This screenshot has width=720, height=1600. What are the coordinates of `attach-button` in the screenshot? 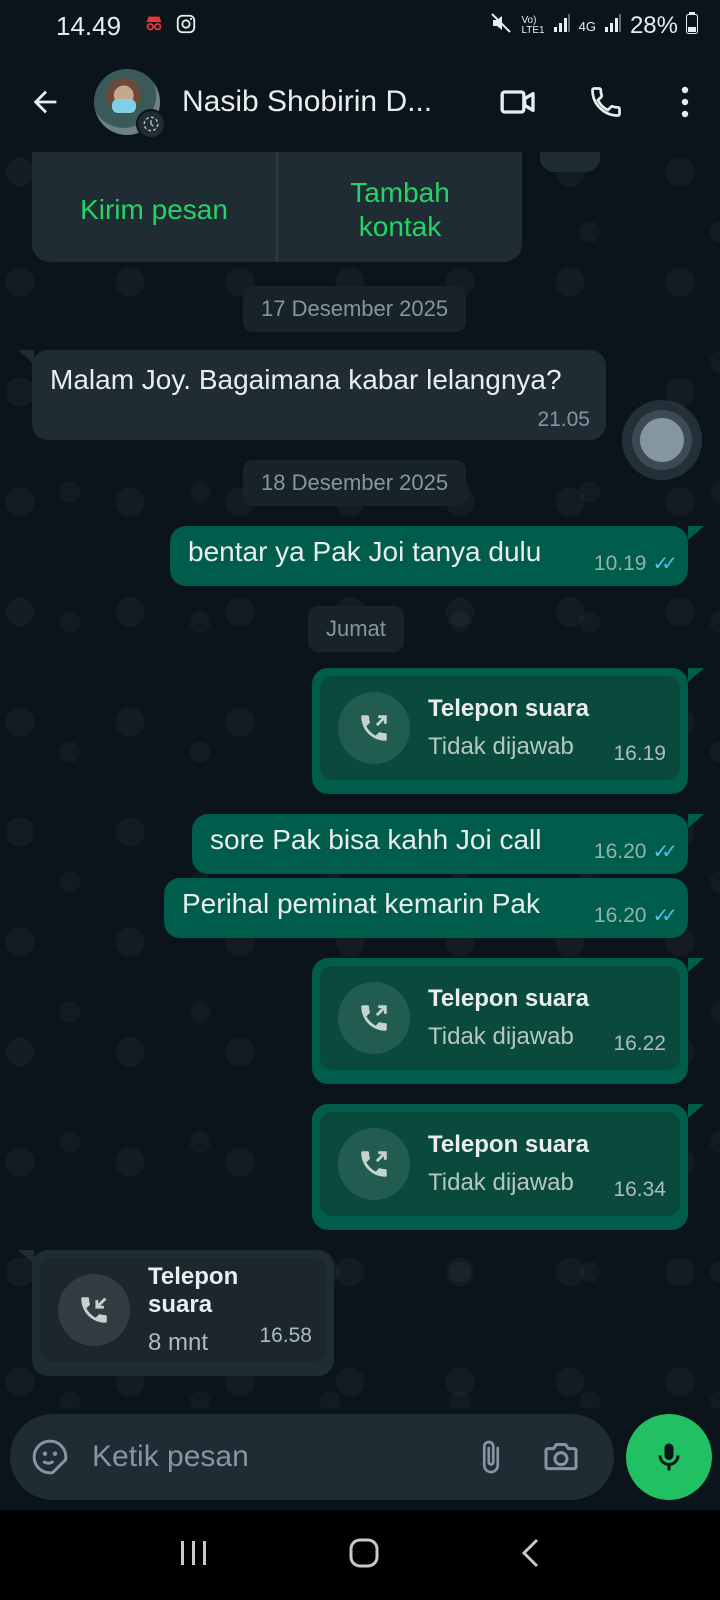 It's located at (491, 1457).